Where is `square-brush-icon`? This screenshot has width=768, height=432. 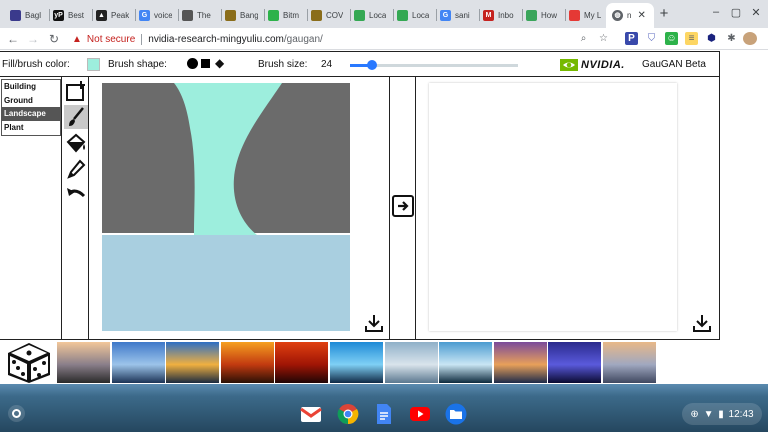
square-brush-icon is located at coordinates (205, 63).